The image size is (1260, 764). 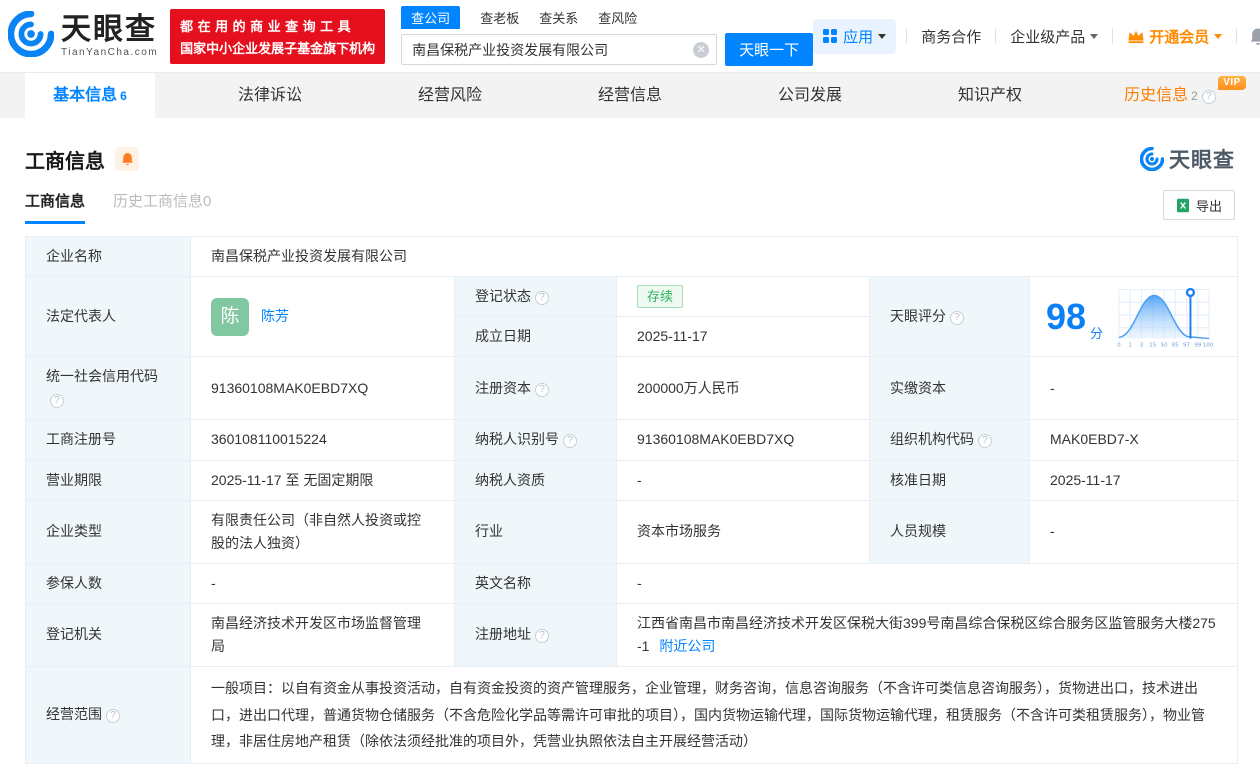 I want to click on svg-text: 97, so click(x=1186, y=345).